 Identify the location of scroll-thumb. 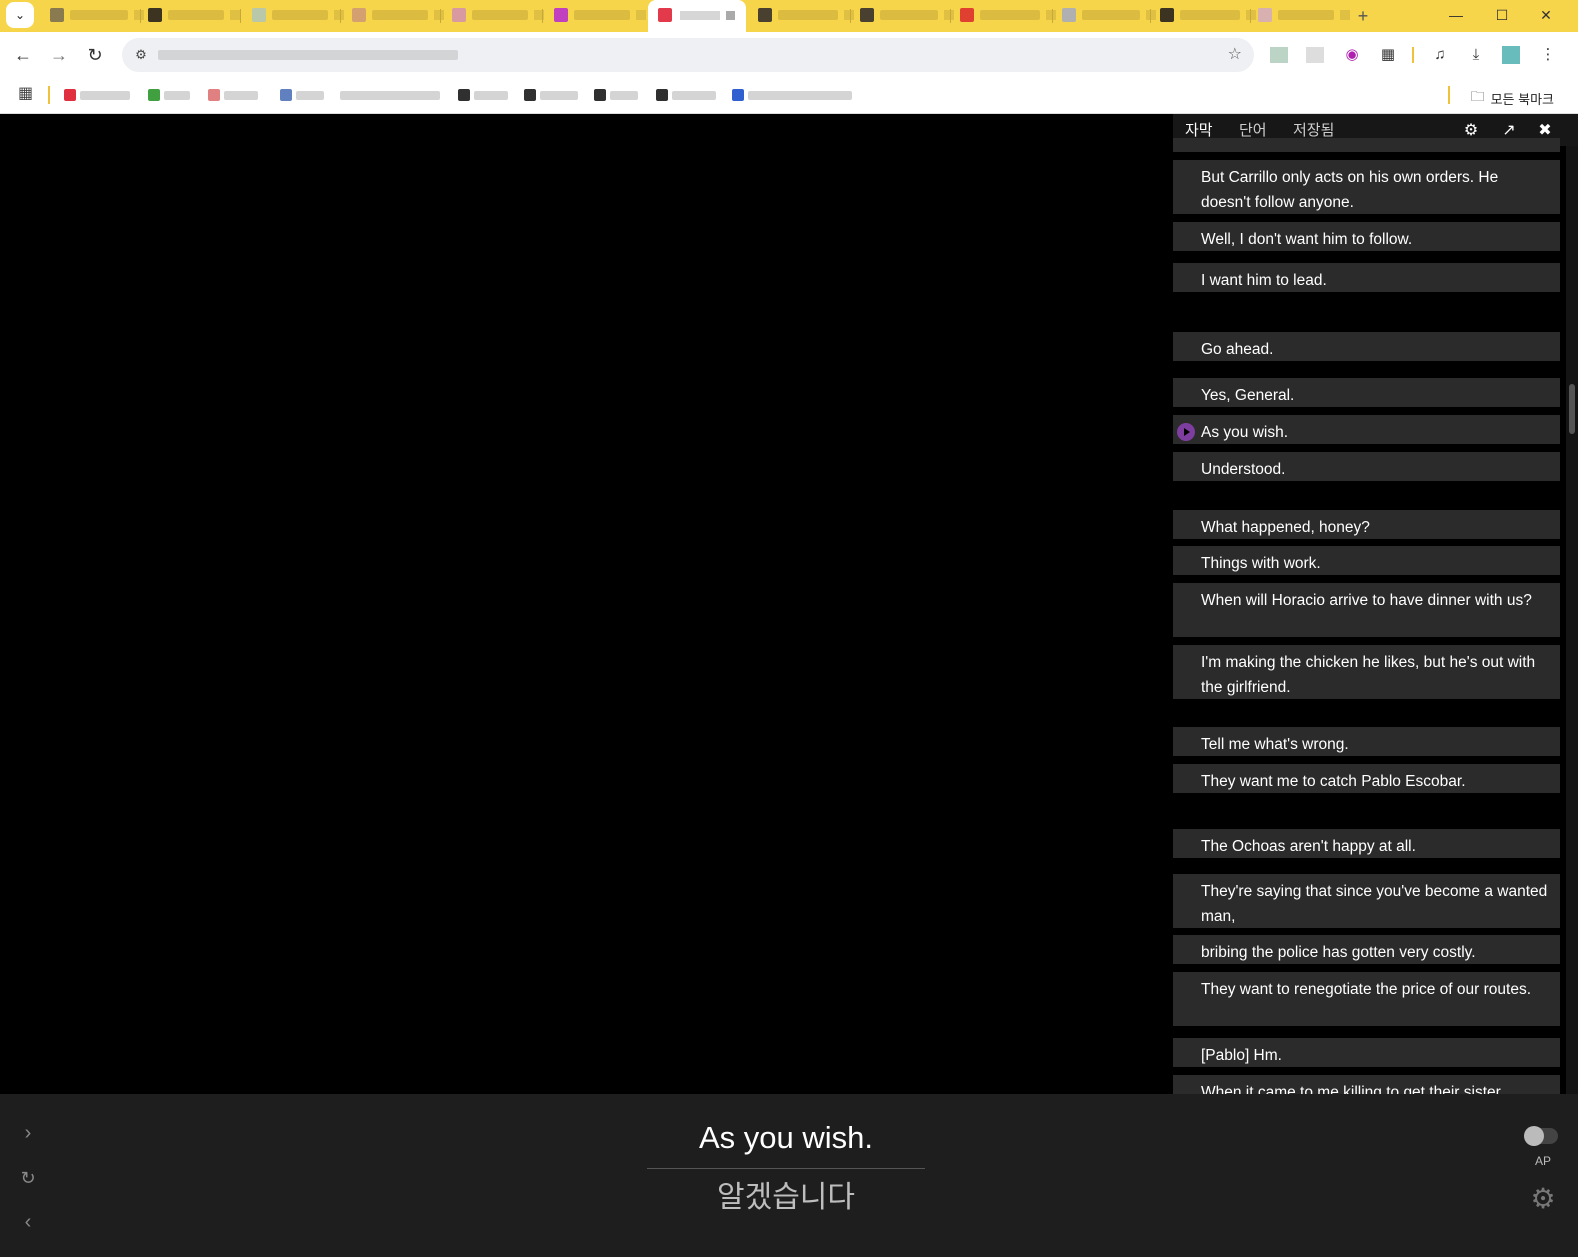
(1572, 409).